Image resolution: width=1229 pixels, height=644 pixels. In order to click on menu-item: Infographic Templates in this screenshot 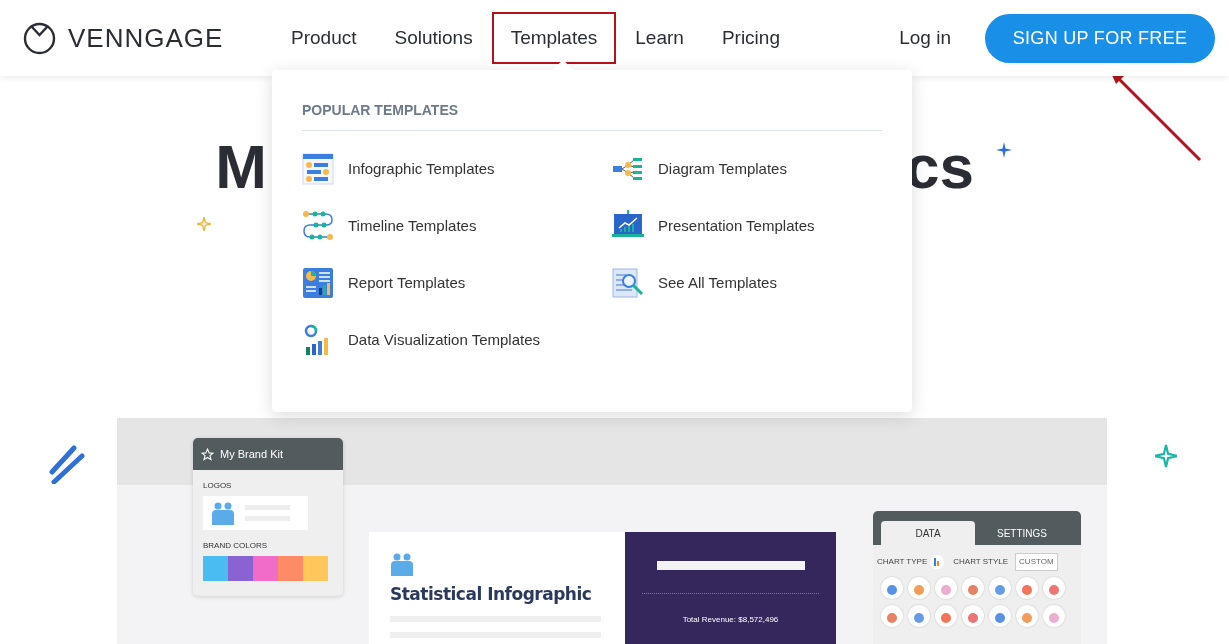, I will do `click(457, 169)`.